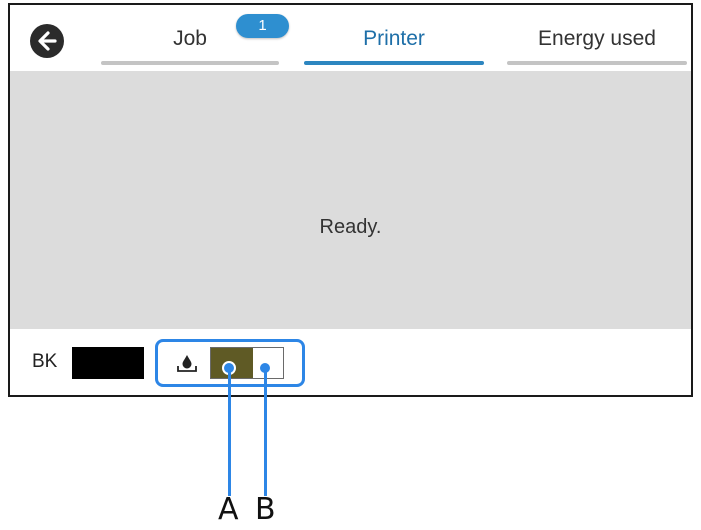  What do you see at coordinates (597, 63) in the screenshot?
I see `tab-energy-used-underline` at bounding box center [597, 63].